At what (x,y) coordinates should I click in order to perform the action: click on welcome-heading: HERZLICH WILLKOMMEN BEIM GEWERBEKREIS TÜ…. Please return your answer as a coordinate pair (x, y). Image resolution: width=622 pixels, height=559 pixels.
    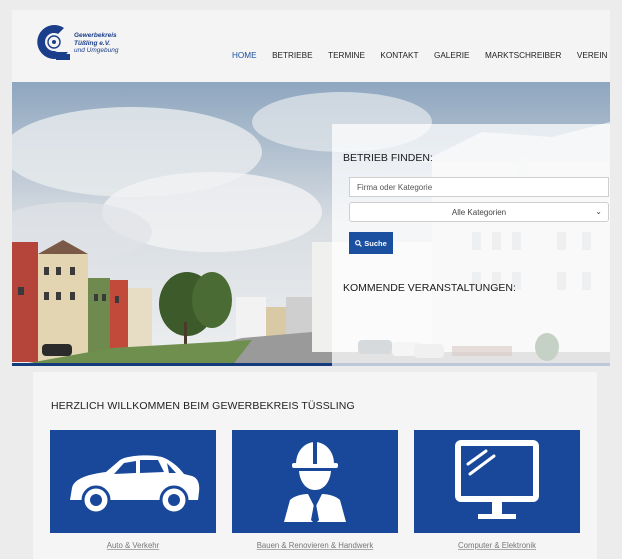
    Looking at the image, I should click on (203, 406).